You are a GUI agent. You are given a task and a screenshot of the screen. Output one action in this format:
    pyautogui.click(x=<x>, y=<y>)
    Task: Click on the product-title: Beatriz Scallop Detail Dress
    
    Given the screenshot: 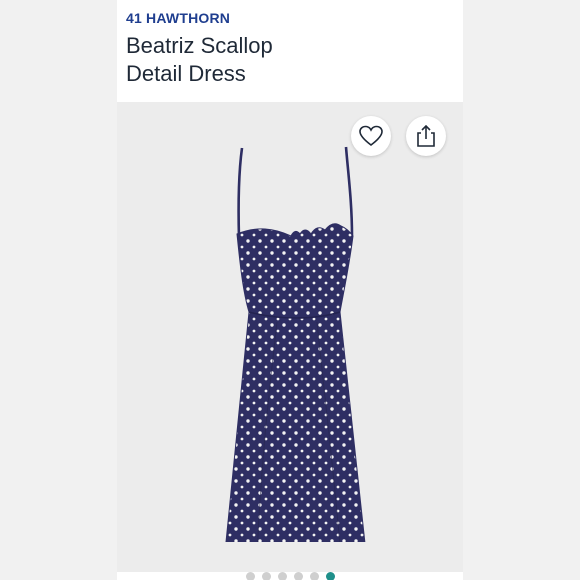 What is the action you would take?
    pyautogui.click(x=286, y=60)
    